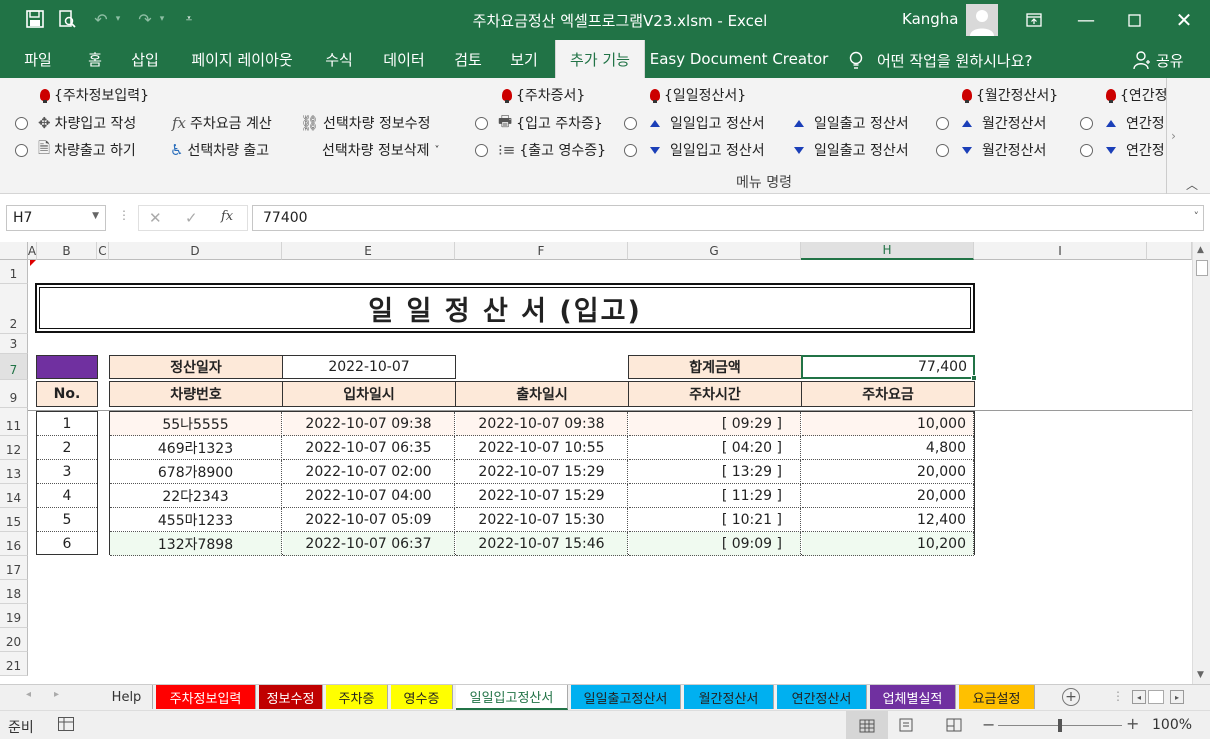 This screenshot has height=739, width=1210. I want to click on customize-qat-icon: ⩡, so click(189, 19).